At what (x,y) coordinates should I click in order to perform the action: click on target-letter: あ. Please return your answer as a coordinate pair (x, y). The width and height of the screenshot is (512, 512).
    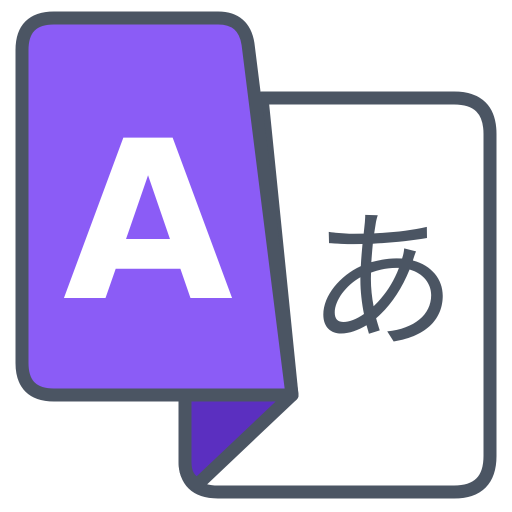
    Looking at the image, I should click on (382, 283).